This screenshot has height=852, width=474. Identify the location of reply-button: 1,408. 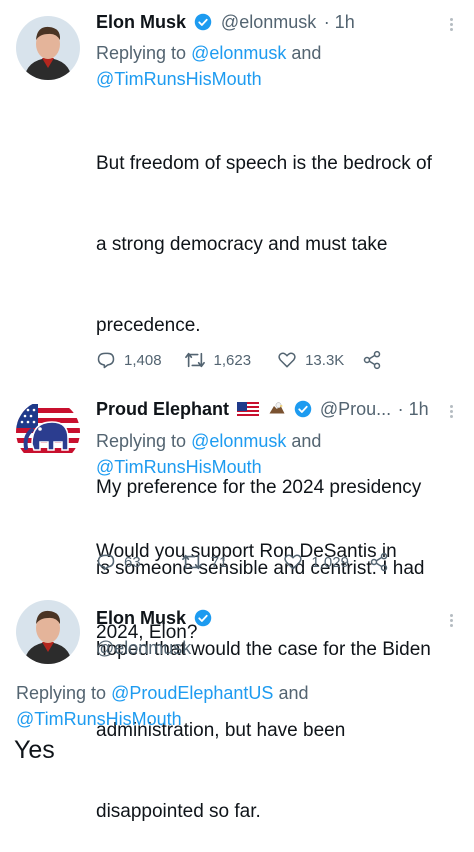
(129, 360).